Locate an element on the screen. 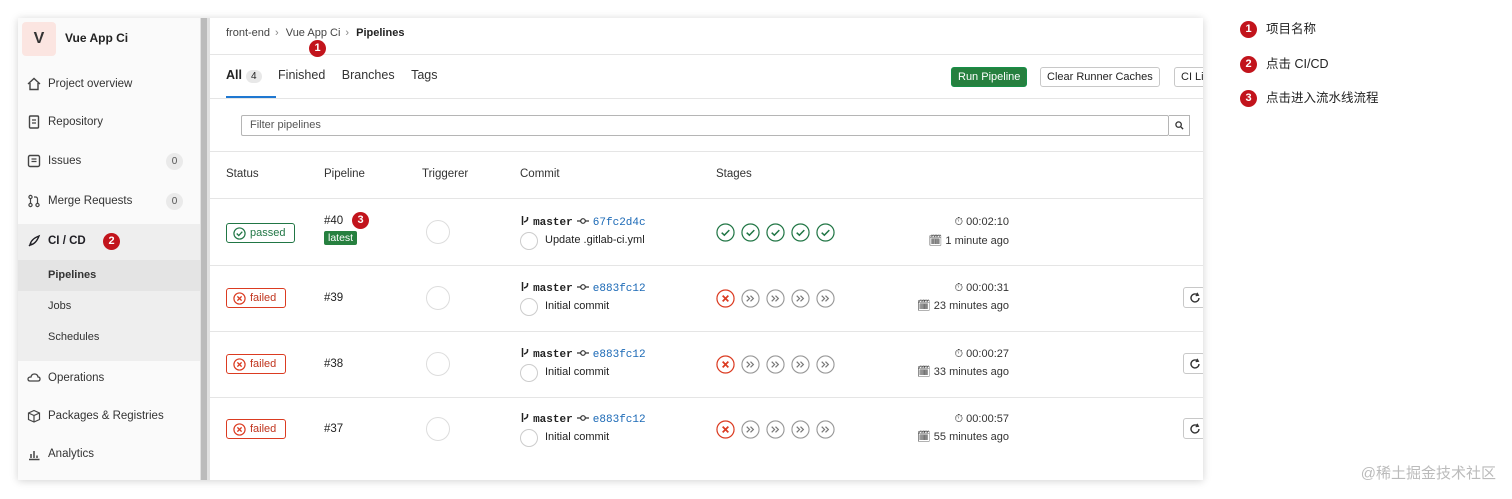 This screenshot has height=499, width=1512. sidebar-item-packages-registries: Packages & Registries is located at coordinates (109, 417).